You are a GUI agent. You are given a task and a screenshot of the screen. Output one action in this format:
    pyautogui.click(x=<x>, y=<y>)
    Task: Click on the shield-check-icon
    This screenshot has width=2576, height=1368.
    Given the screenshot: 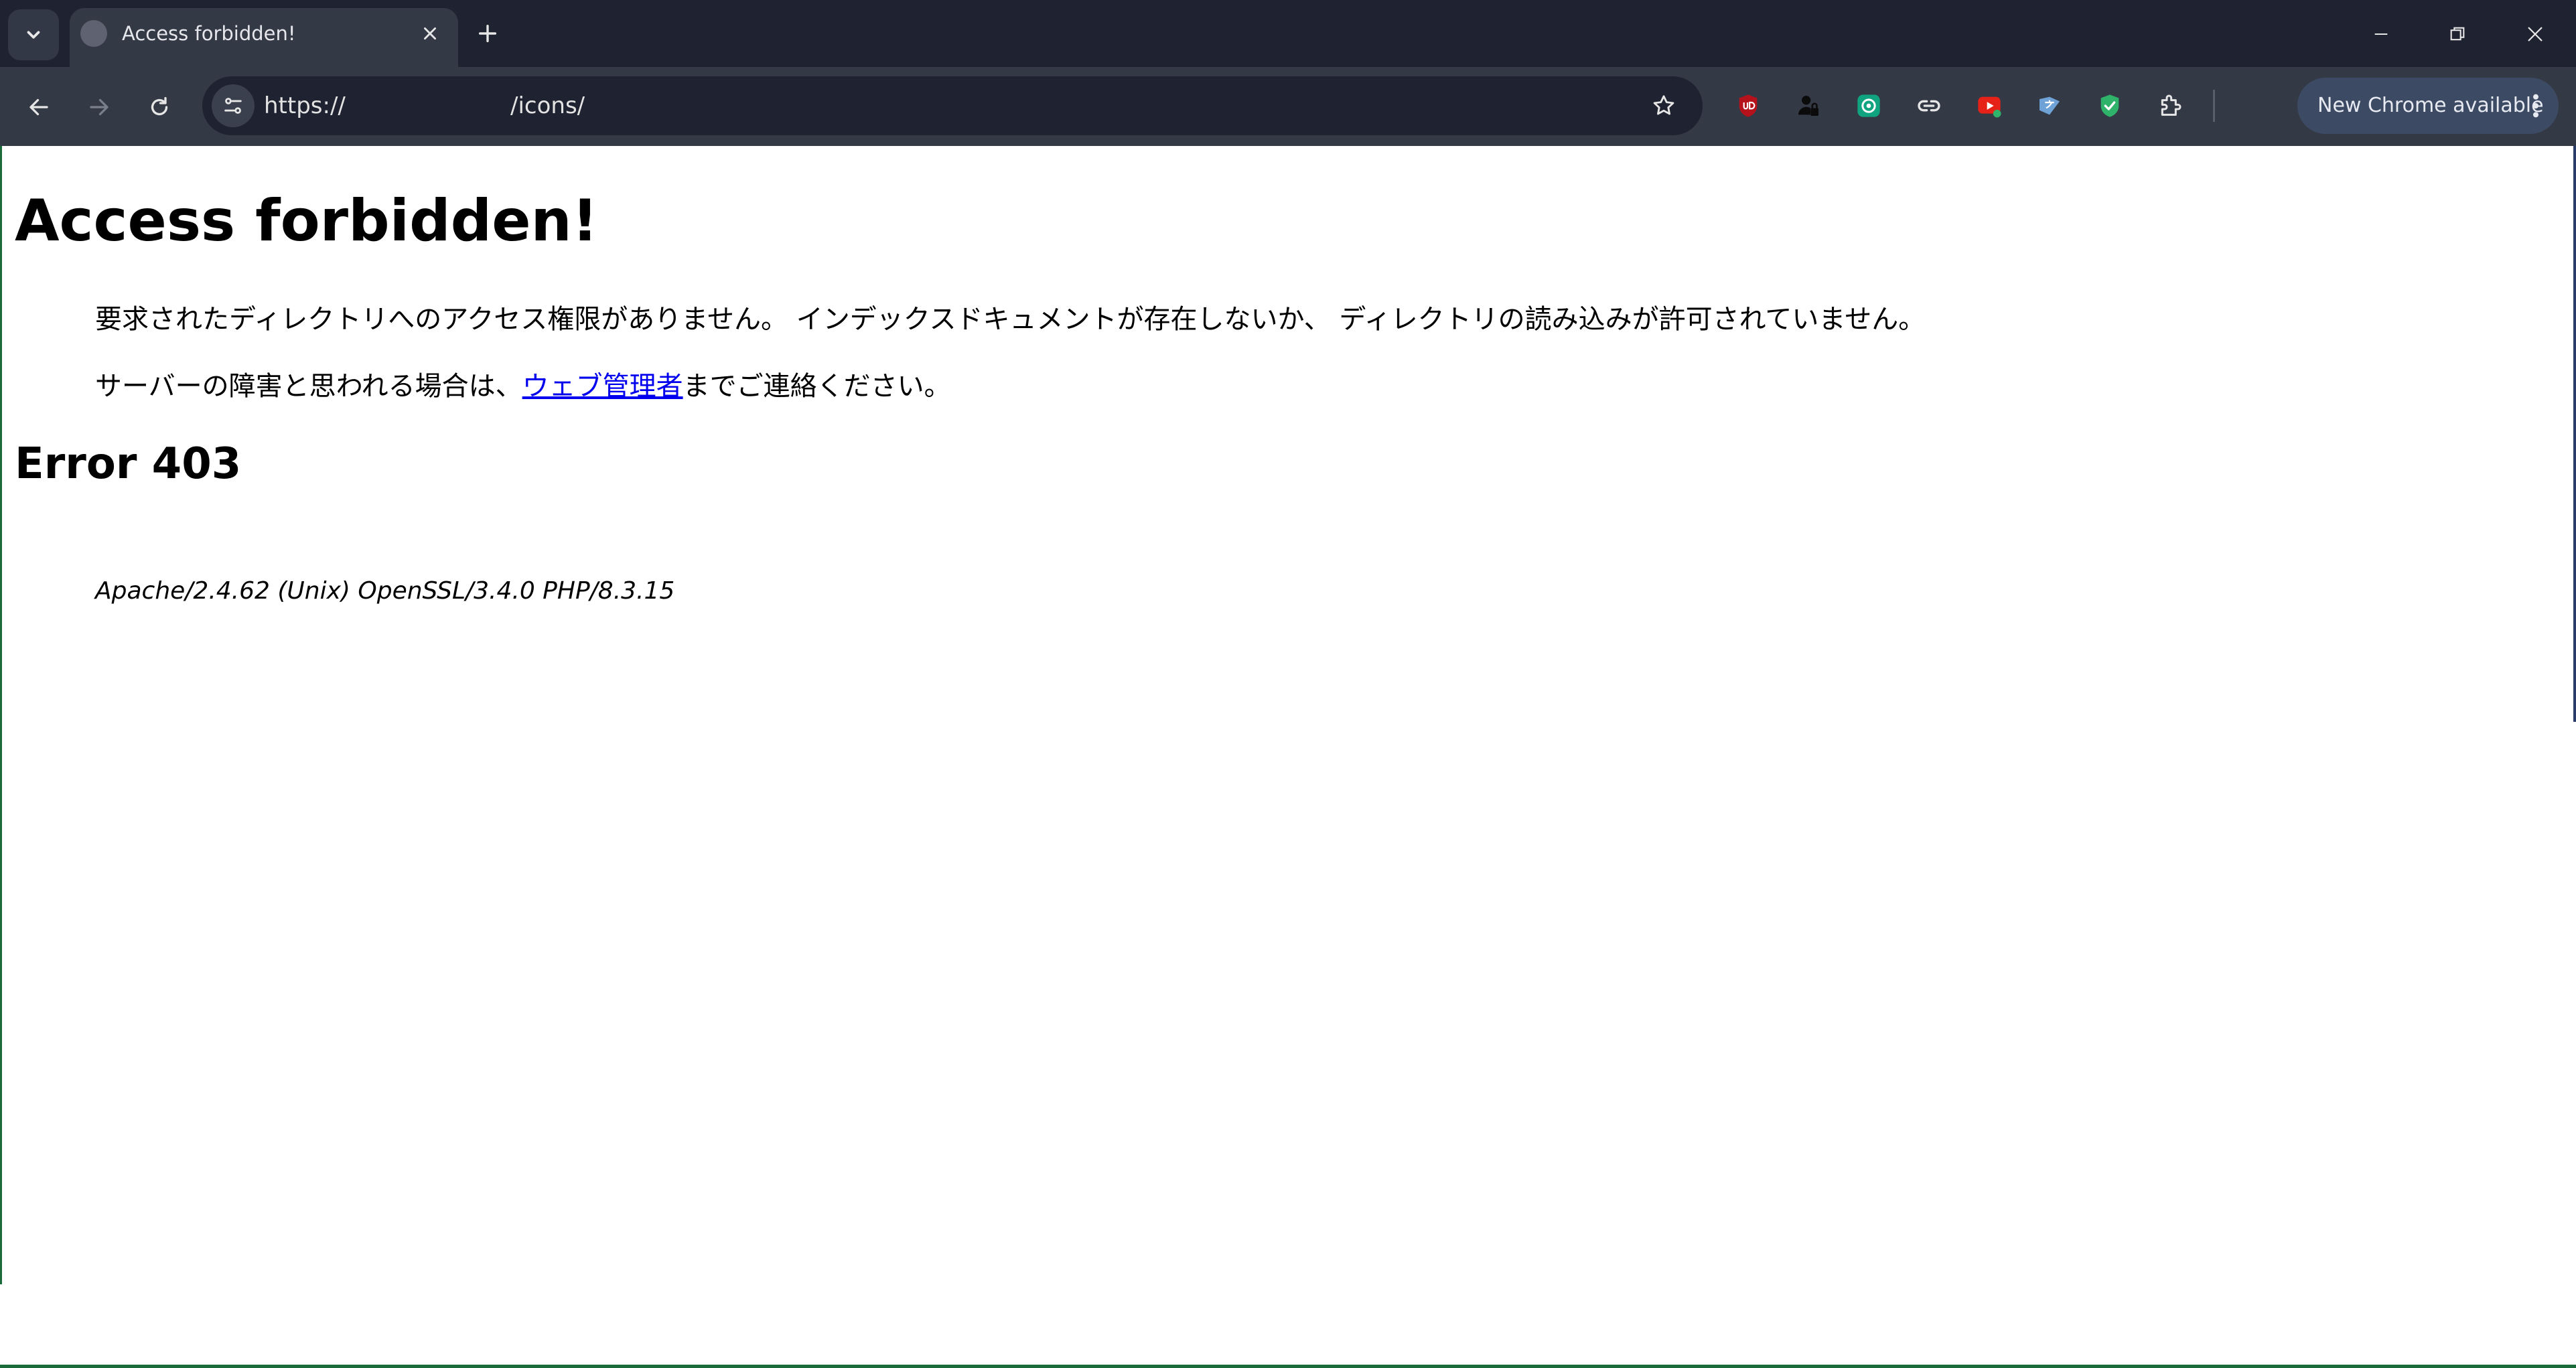 What is the action you would take?
    pyautogui.click(x=2109, y=105)
    